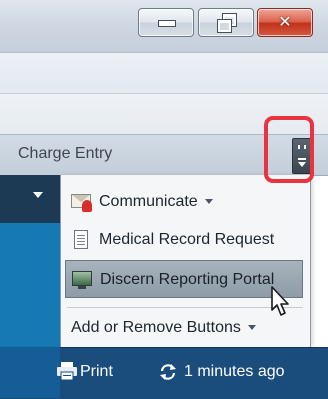 The image size is (328, 399). I want to click on window-title-bar: ✕, so click(164, 26).